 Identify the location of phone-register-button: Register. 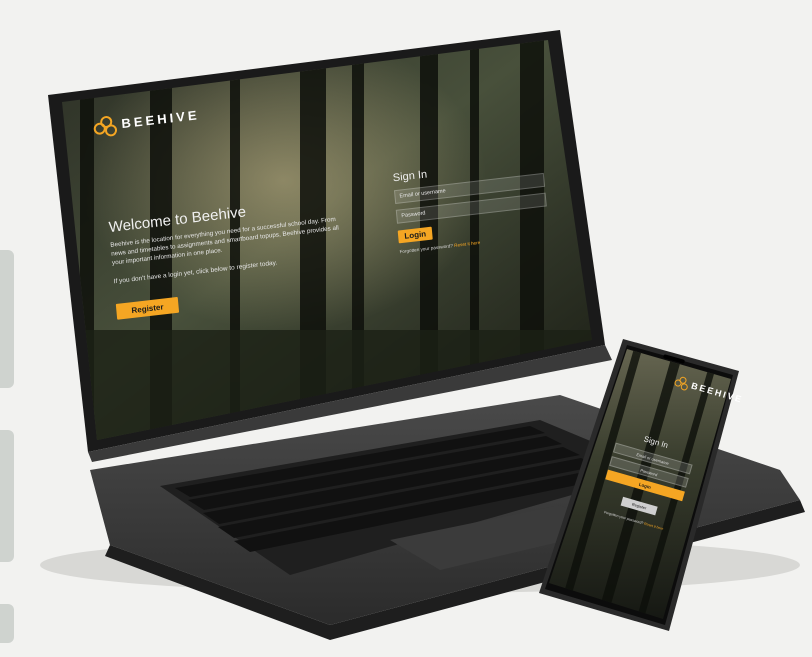
(639, 506).